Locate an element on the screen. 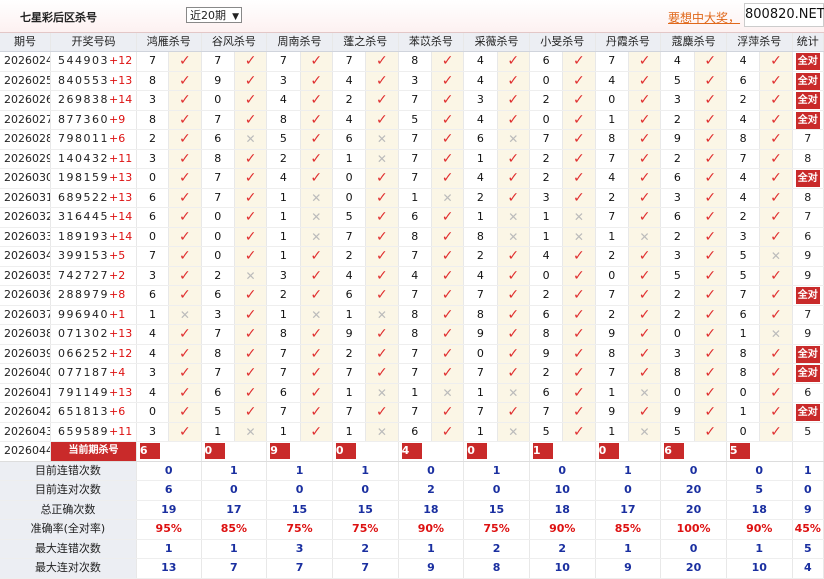 The width and height of the screenshot is (824, 579). draw-digits: 316445 is located at coordinates (84, 217).